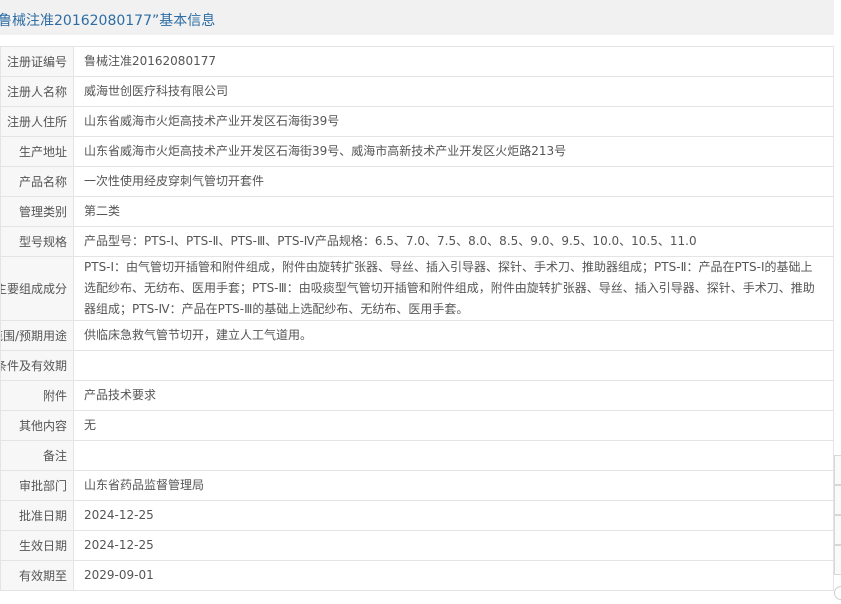 The image size is (841, 604). Describe the element at coordinates (37, 211) in the screenshot. I see `row-label: 管理类别` at that location.